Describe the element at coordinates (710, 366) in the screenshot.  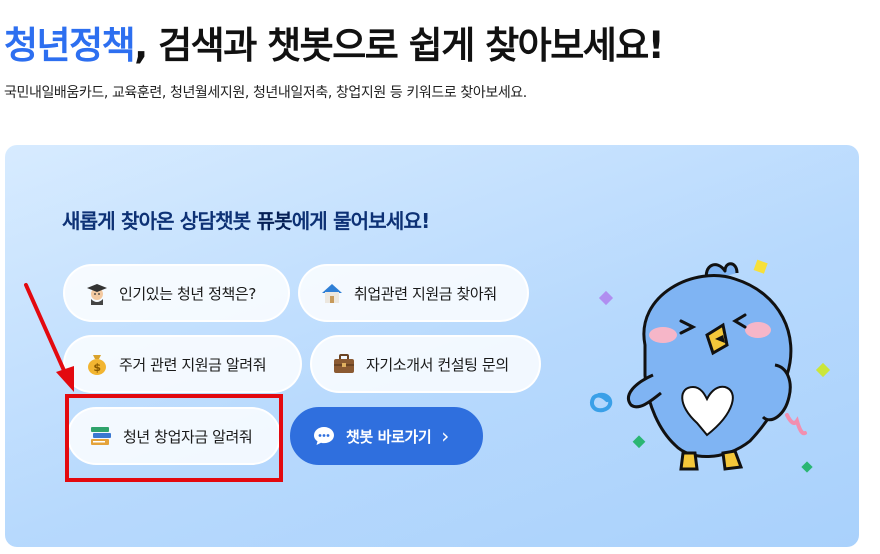
I see `mascot-bird-icon` at that location.